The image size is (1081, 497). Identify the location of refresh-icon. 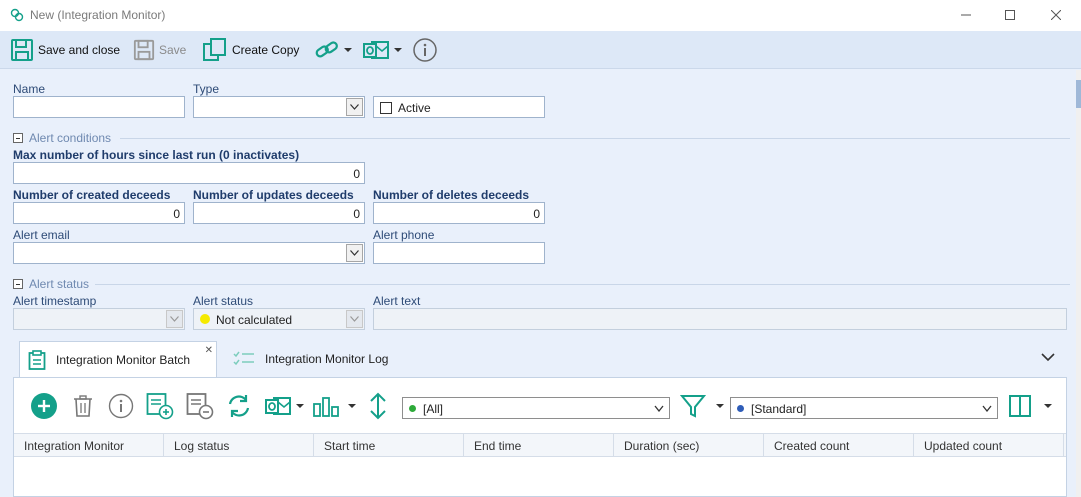
(239, 406).